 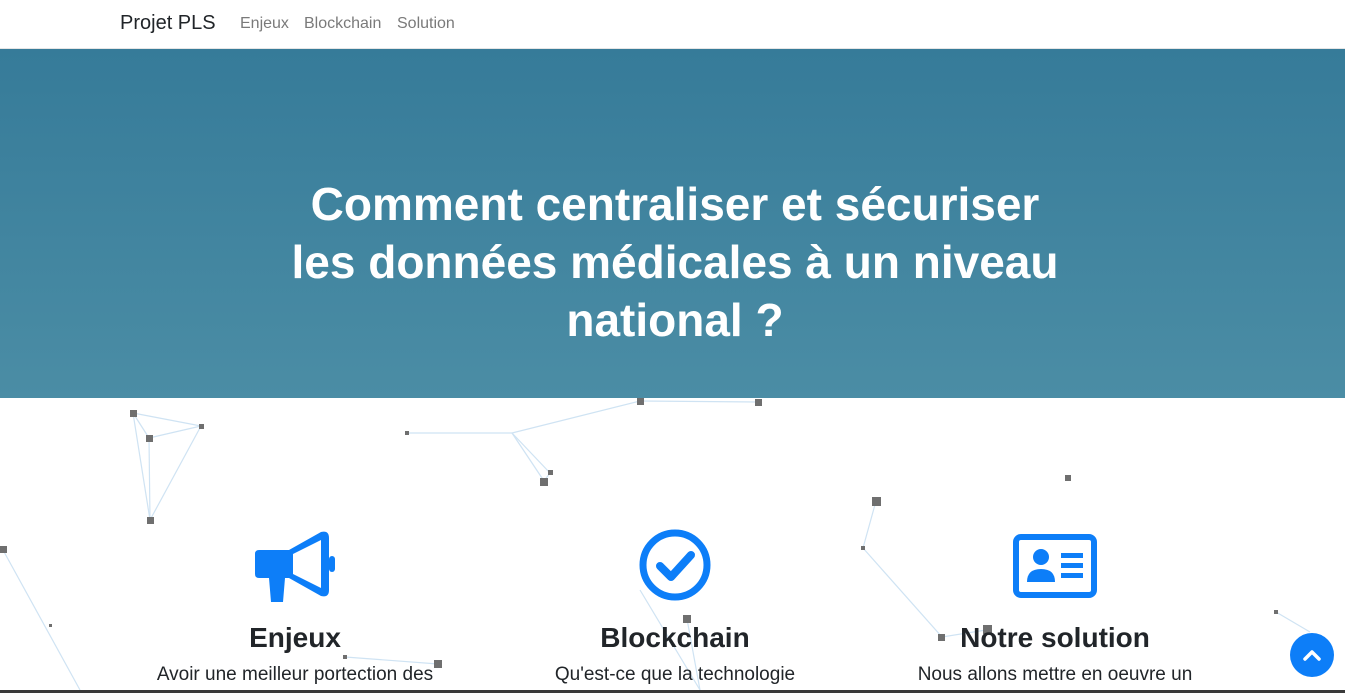 I want to click on id-card-icon, so click(x=1055, y=566).